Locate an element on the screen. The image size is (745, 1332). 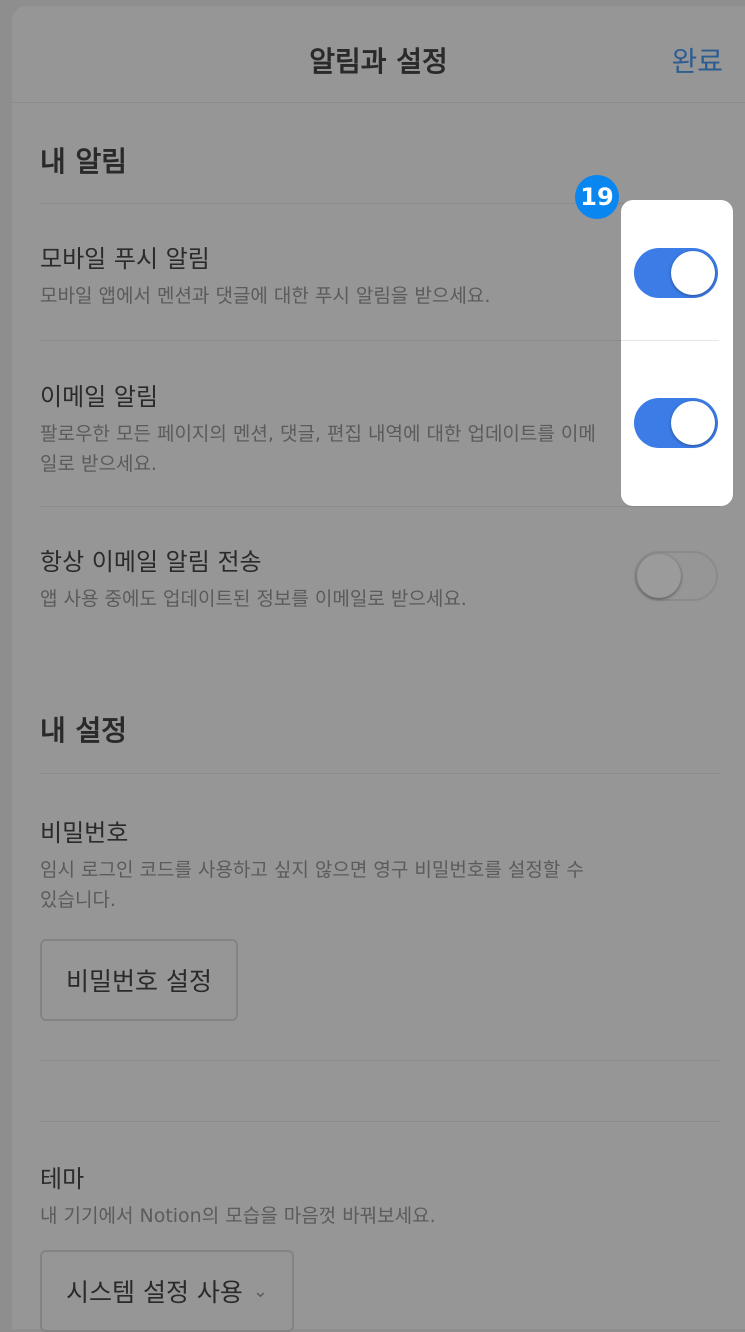
email-notif-title: 이메일 알림 is located at coordinates (99, 397).